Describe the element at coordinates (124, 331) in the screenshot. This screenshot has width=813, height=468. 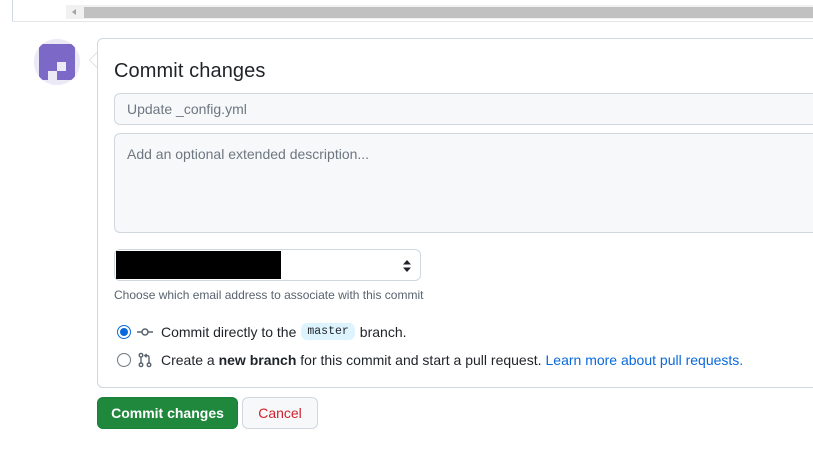
I see `radio-commit-direct` at that location.